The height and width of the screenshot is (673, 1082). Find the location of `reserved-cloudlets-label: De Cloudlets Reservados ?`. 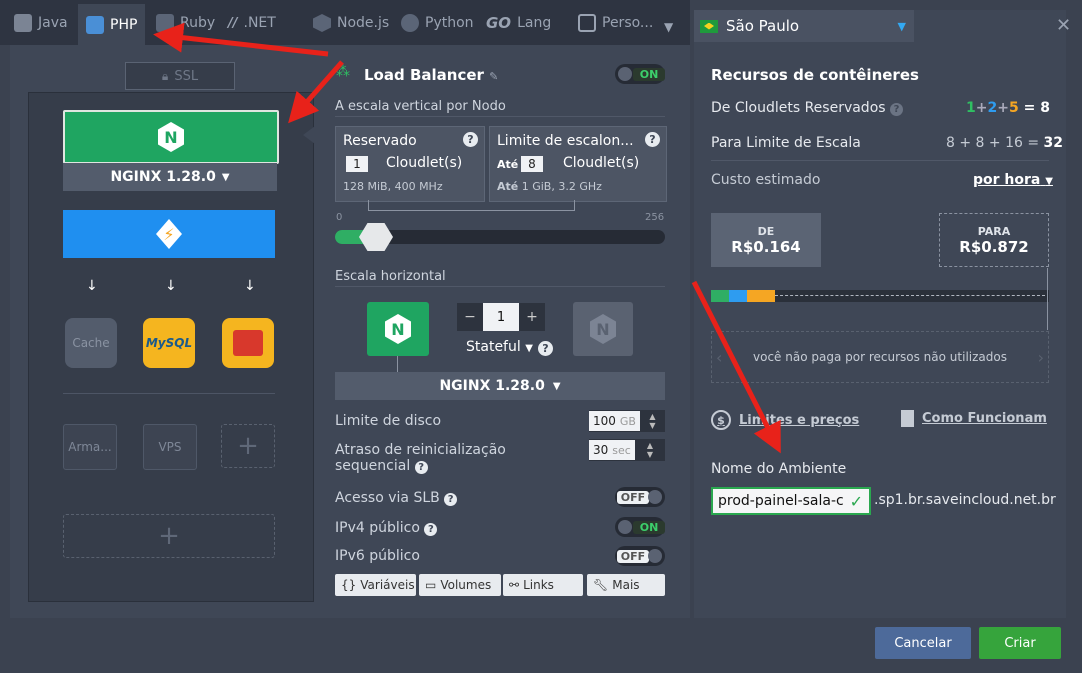

reserved-cloudlets-label: De Cloudlets Reservados ? is located at coordinates (807, 108).